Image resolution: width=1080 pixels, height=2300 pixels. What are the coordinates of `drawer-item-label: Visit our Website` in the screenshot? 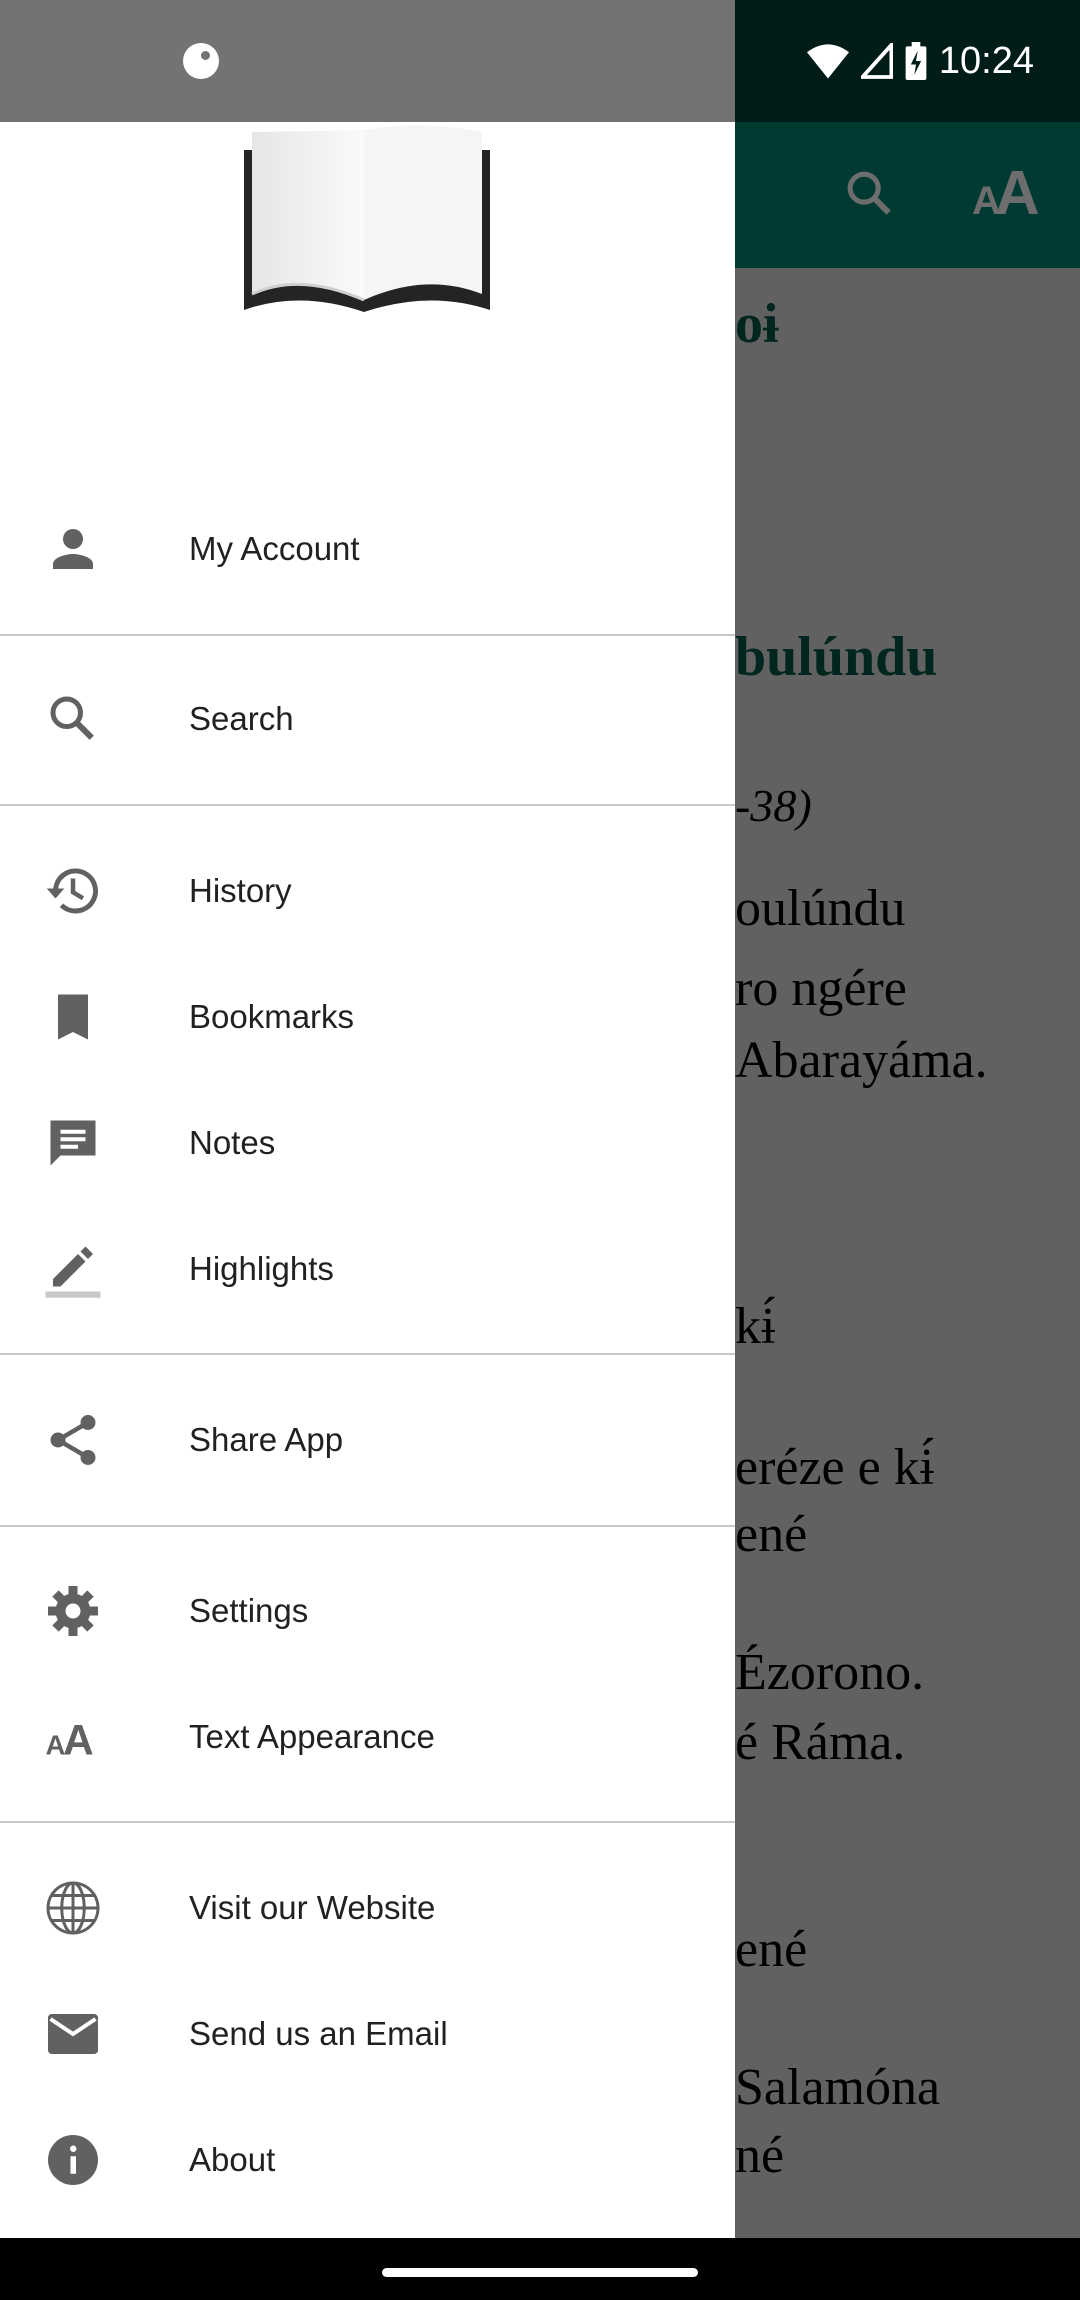 It's located at (312, 1907).